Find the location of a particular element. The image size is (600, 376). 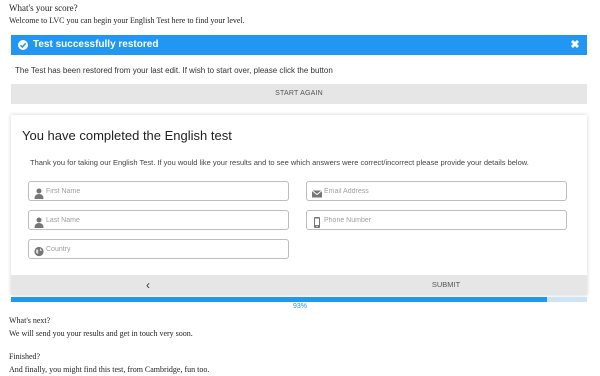

form-navigation: ‹ SUBMIT is located at coordinates (299, 285).